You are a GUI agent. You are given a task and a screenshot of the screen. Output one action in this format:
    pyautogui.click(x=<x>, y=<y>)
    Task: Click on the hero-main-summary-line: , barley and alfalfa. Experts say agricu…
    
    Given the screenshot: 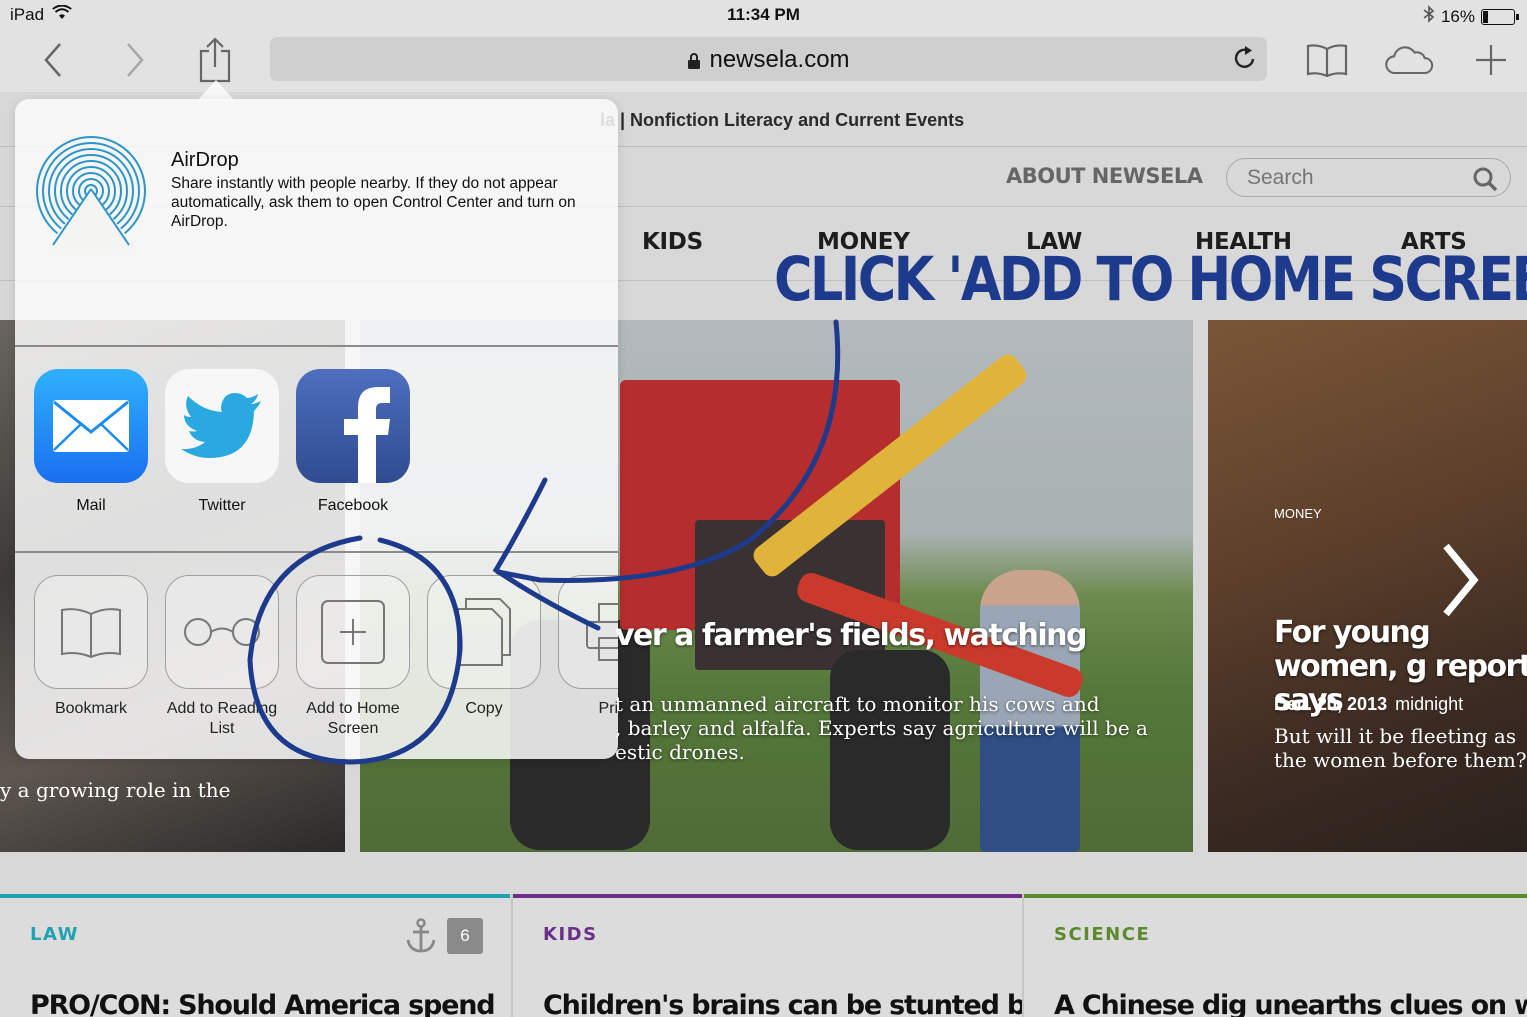 What is the action you would take?
    pyautogui.click(x=881, y=728)
    